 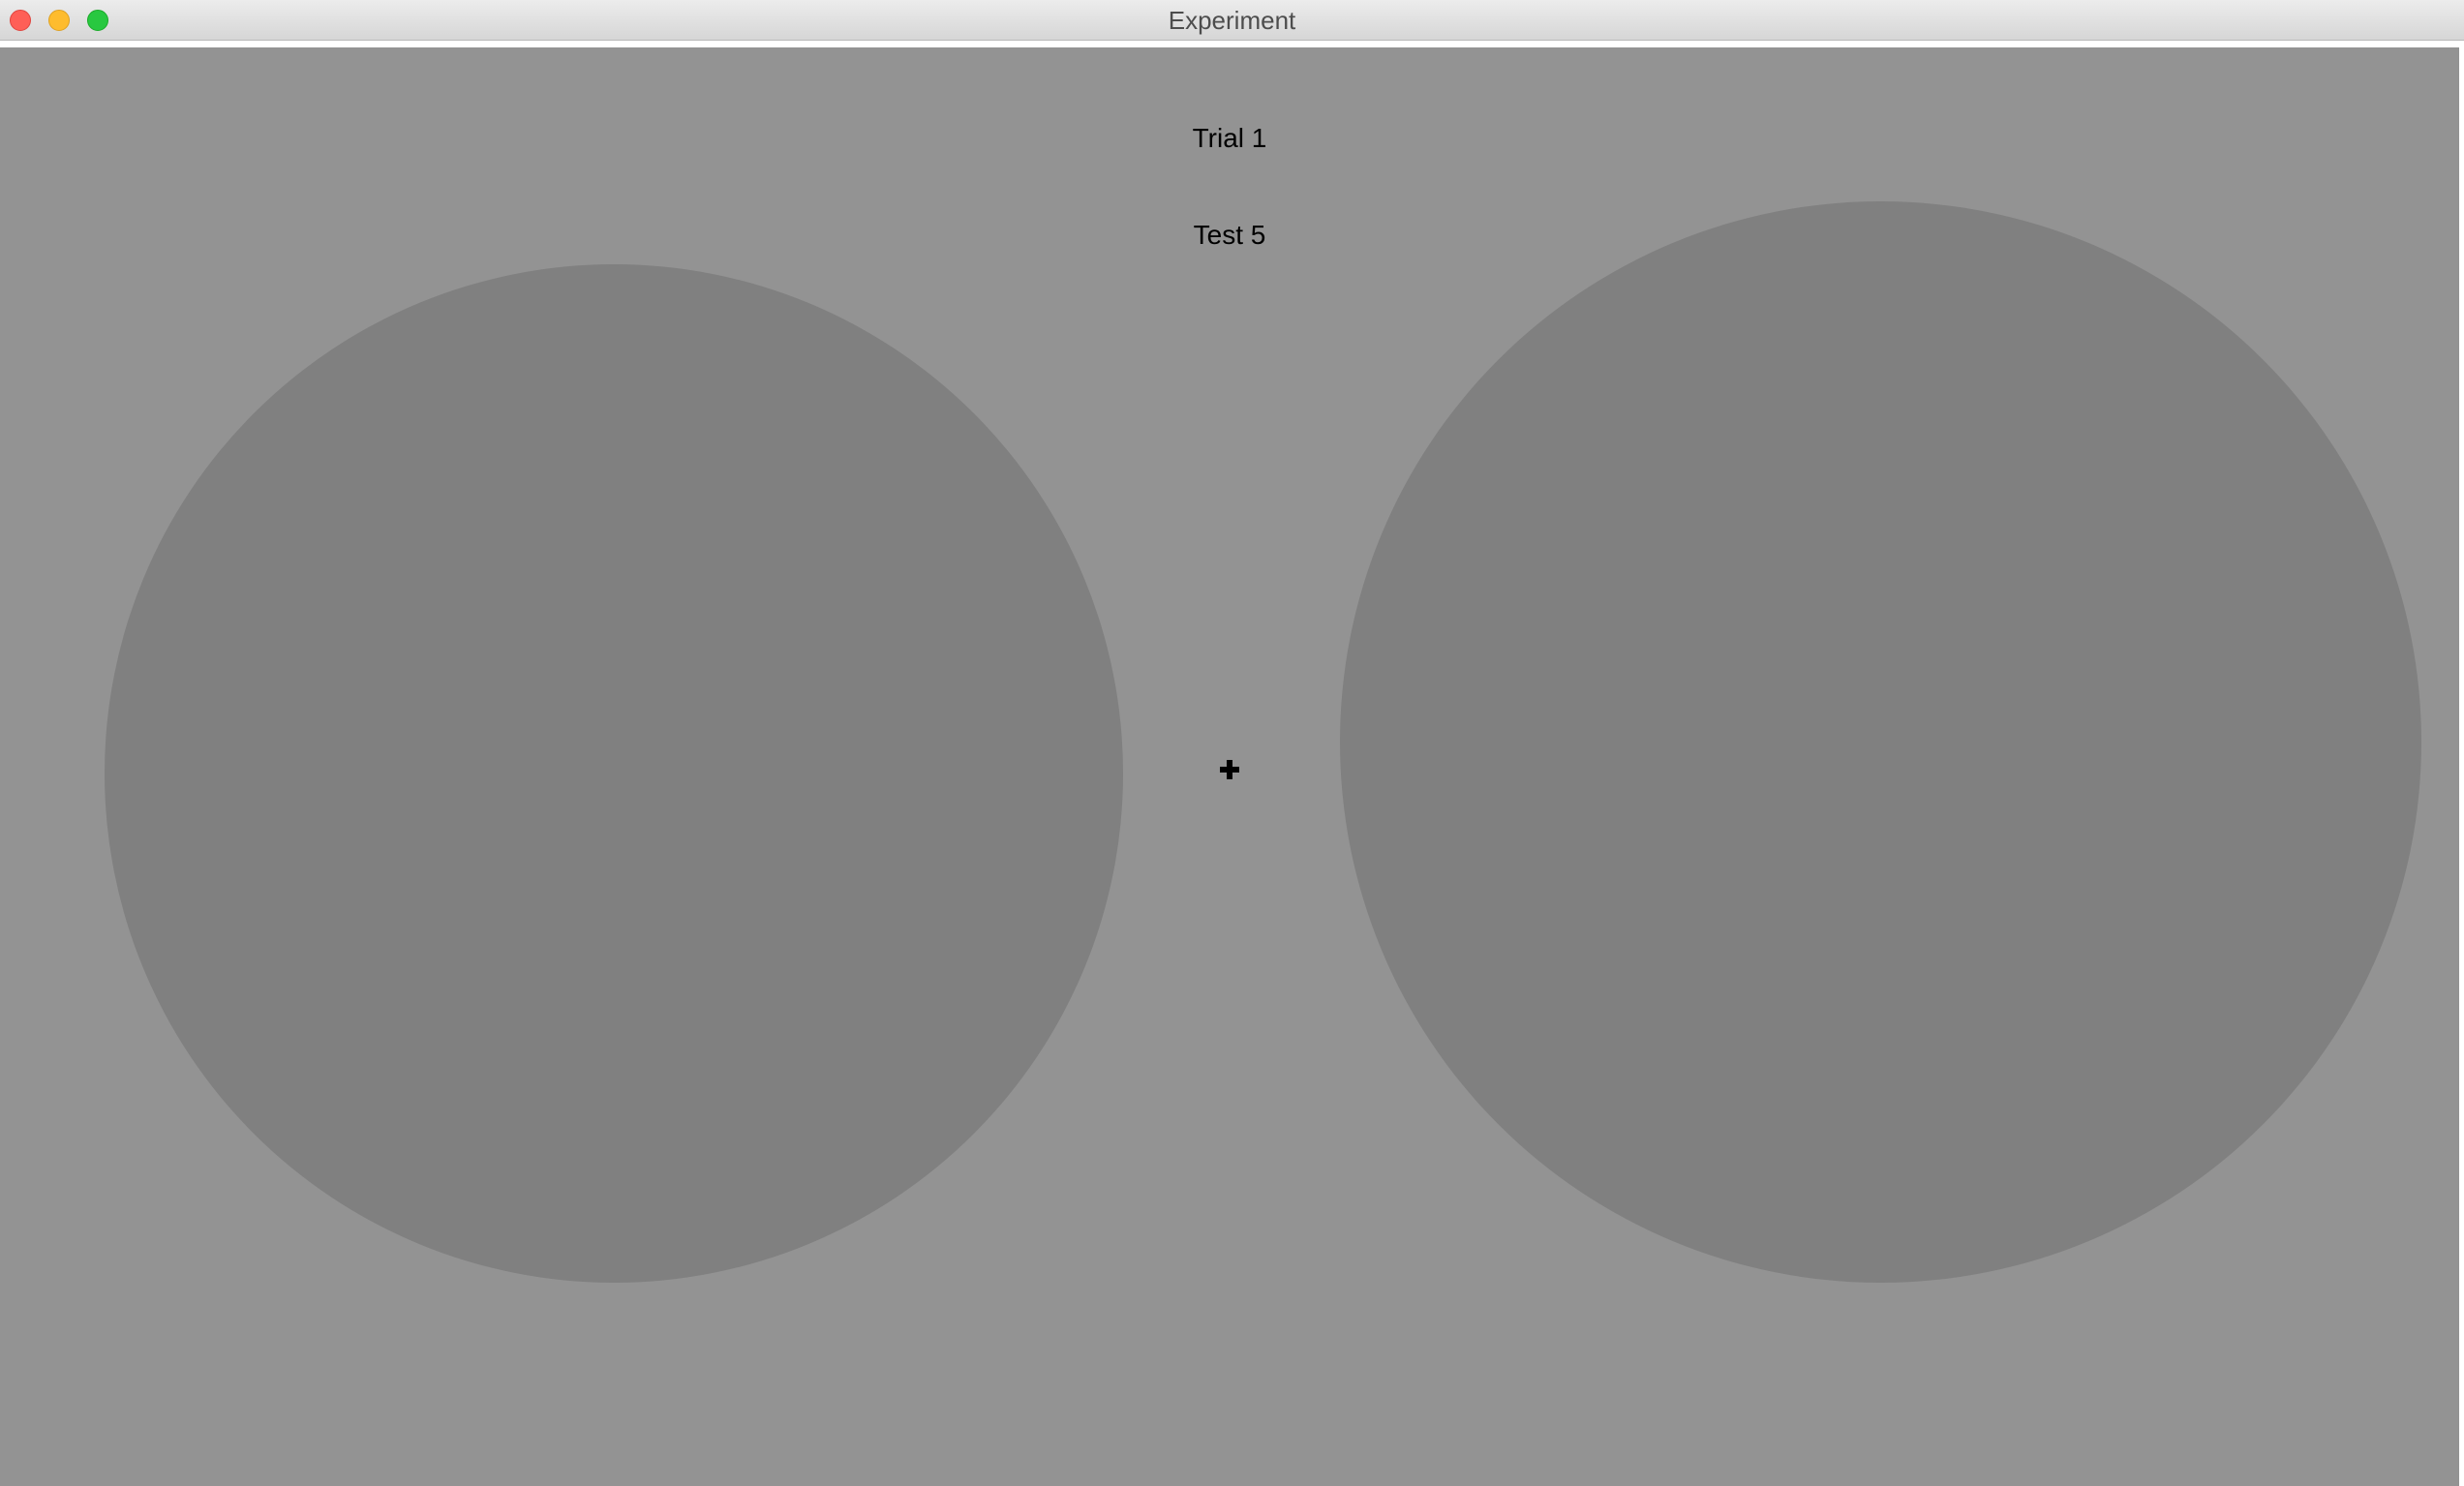 I want to click on window-title: Experiment, so click(x=1232, y=20).